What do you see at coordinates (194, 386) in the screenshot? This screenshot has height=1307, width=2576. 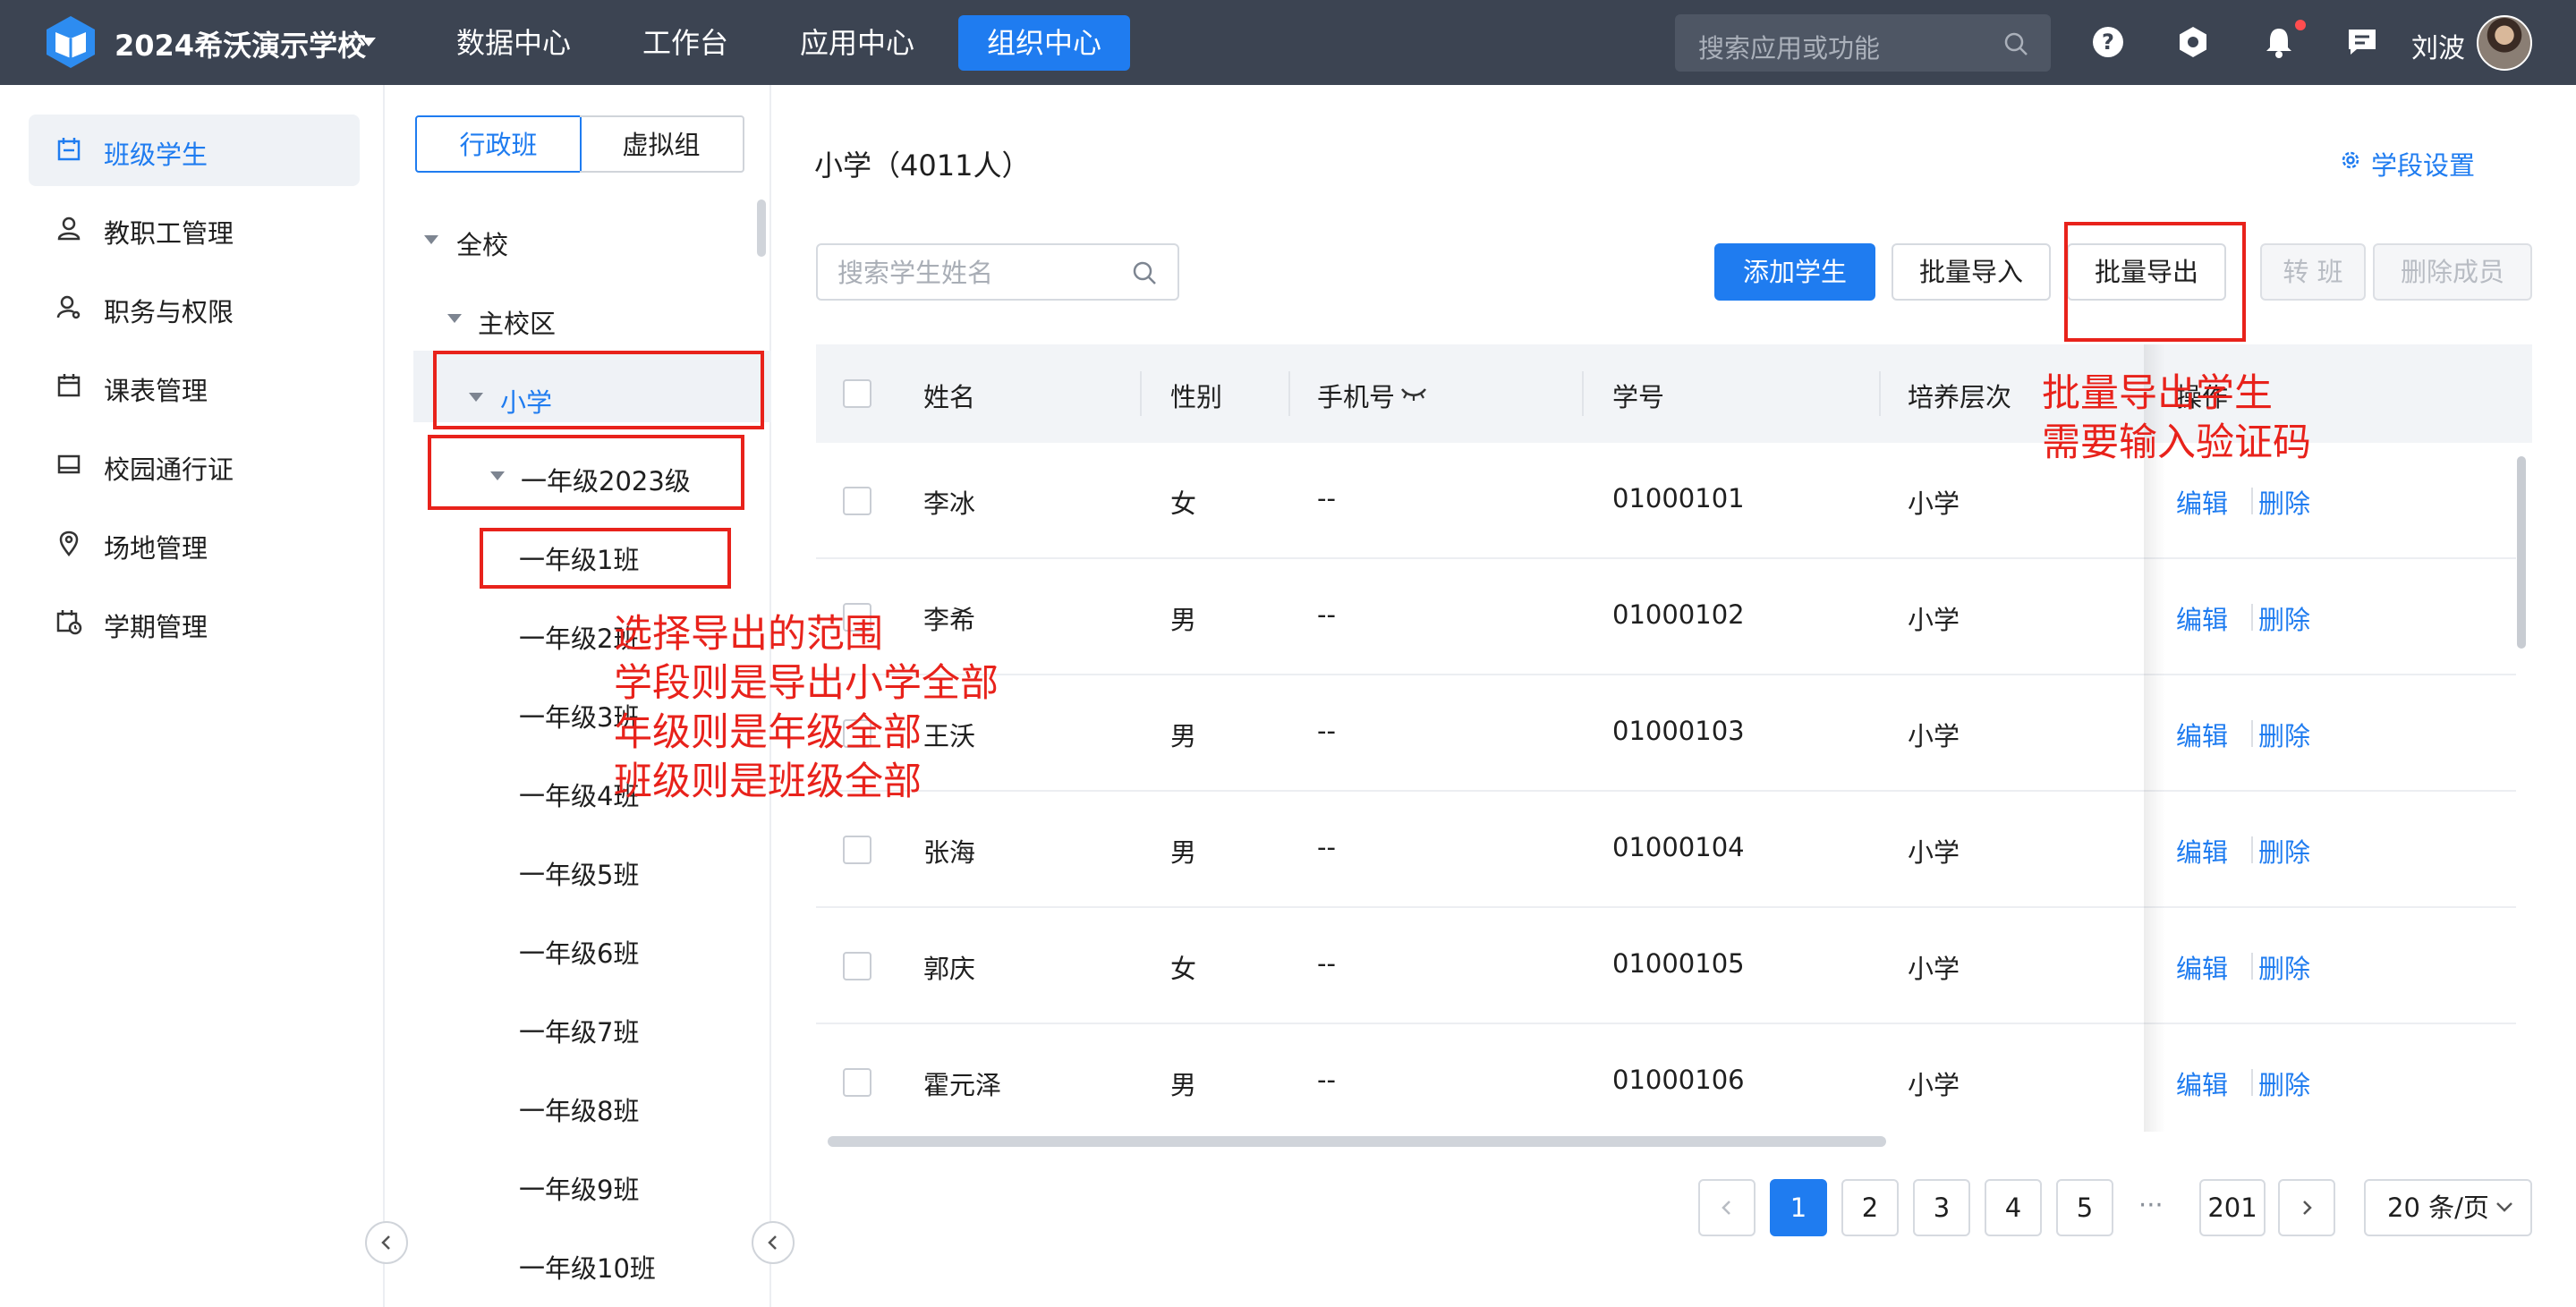 I see `sidebar-item-timetable: 课表管理` at bounding box center [194, 386].